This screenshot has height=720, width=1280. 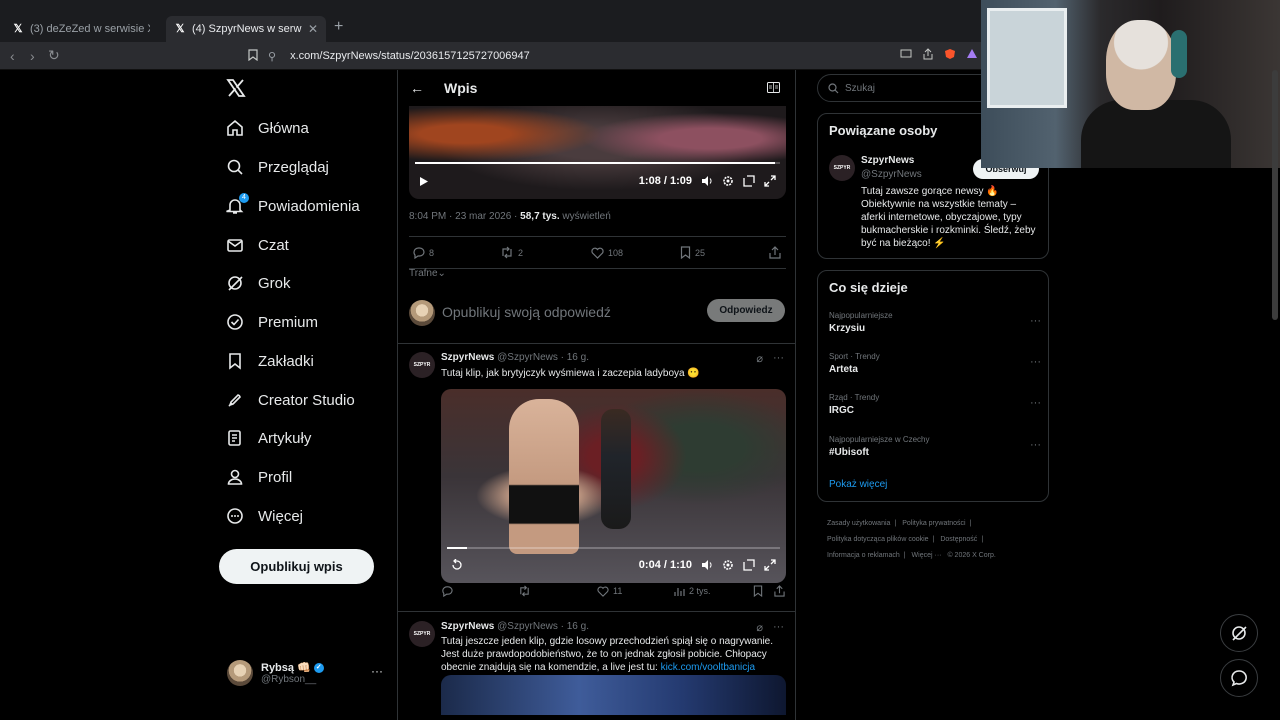 I want to click on reply-action: 8, so click(x=423, y=252).